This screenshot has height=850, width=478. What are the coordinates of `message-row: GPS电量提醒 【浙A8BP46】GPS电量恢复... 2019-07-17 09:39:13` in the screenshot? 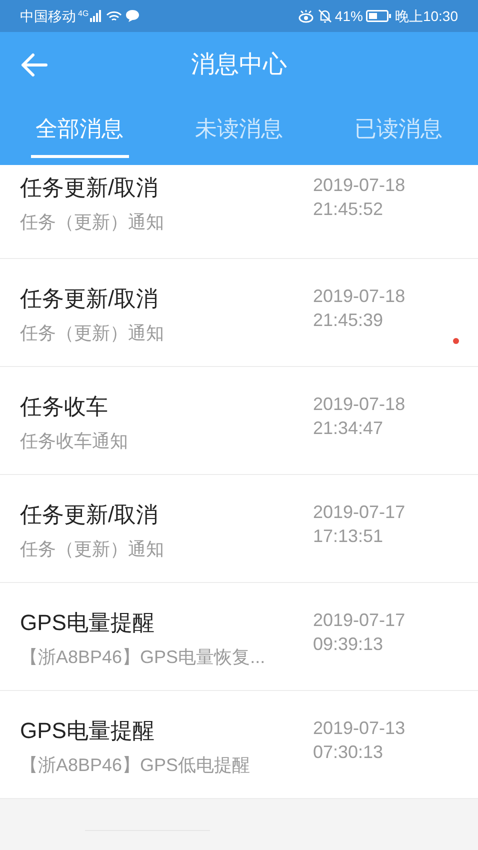 It's located at (239, 637).